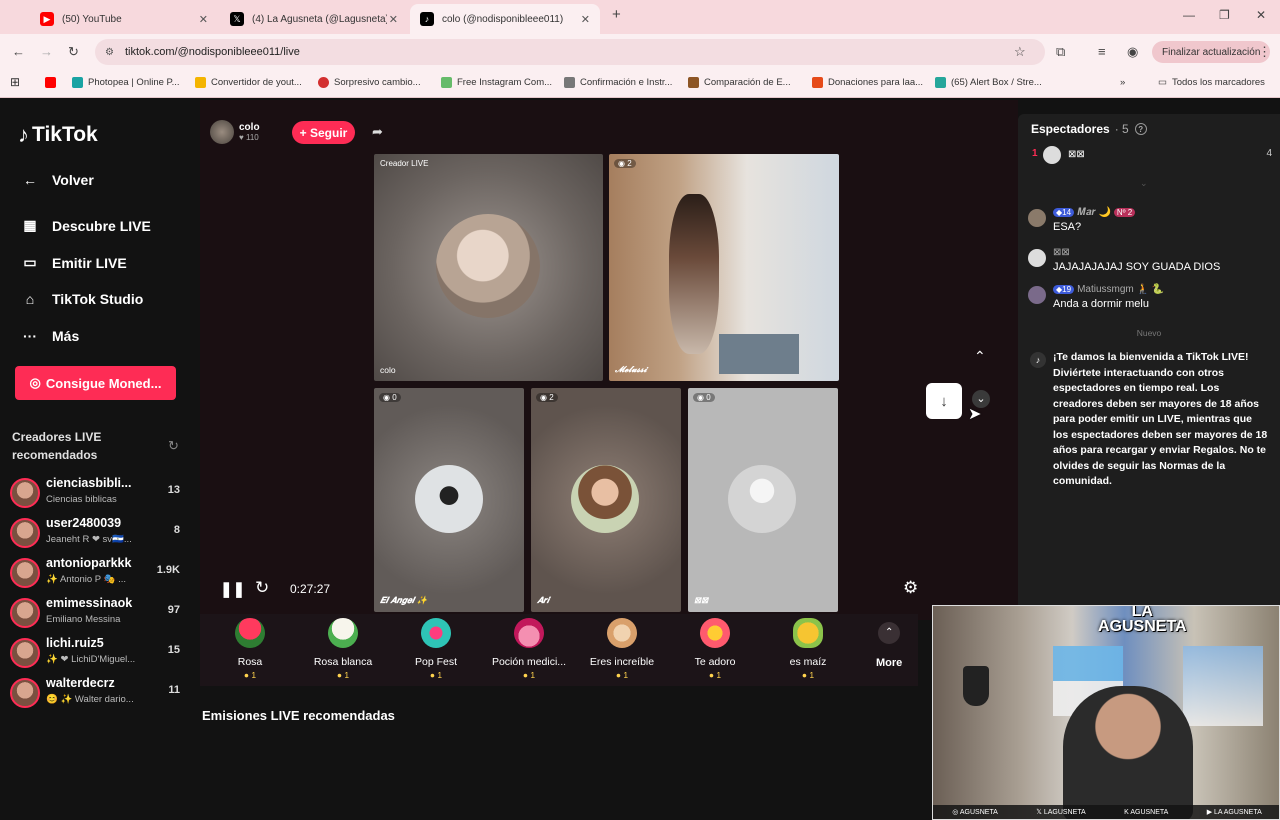 This screenshot has height=820, width=1280. What do you see at coordinates (1089, 129) in the screenshot?
I see `viewers-header: Espectadores · 5 ?` at bounding box center [1089, 129].